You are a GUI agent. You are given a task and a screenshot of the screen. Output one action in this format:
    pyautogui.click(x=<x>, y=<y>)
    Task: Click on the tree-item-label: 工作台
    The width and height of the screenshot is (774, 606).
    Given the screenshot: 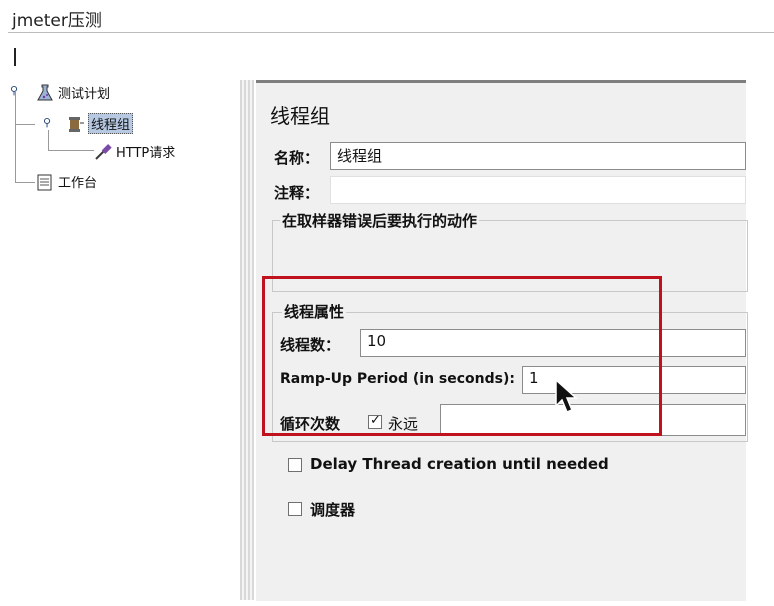 What is the action you would take?
    pyautogui.click(x=78, y=183)
    